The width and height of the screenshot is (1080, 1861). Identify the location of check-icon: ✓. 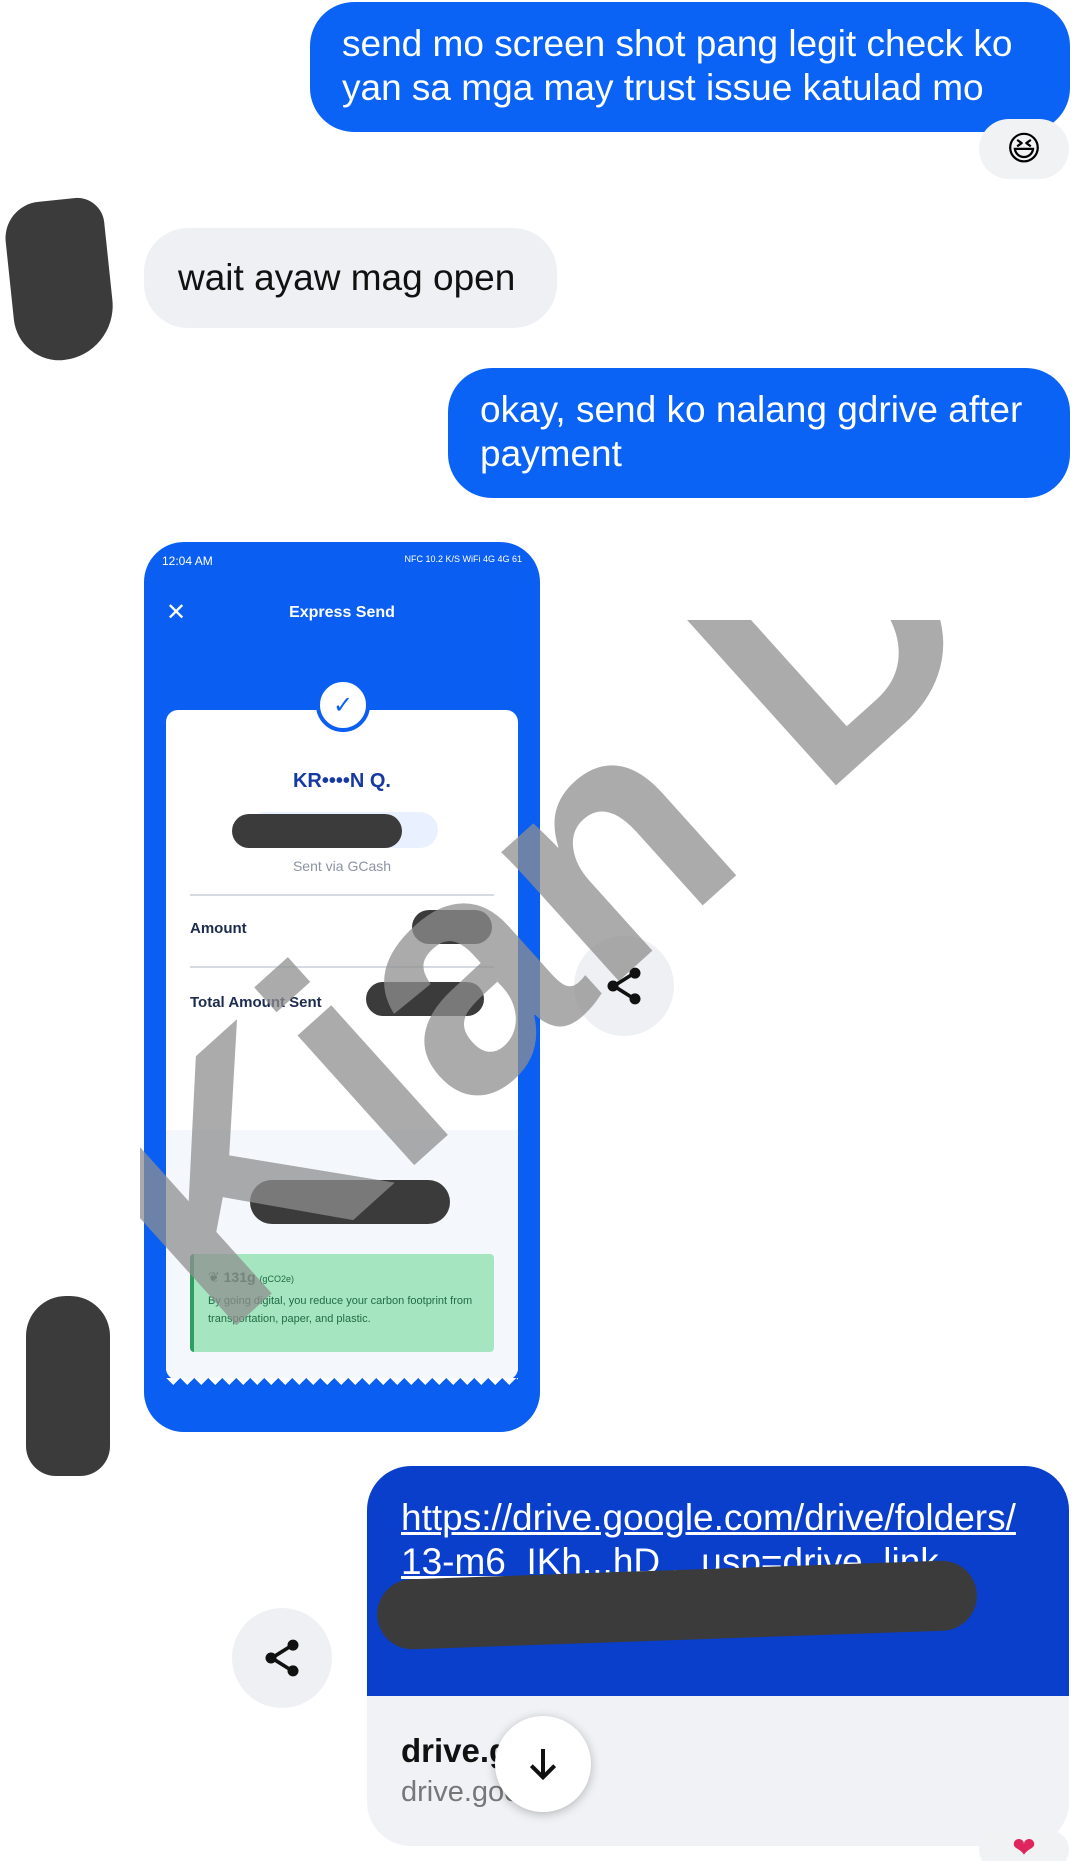
(343, 705).